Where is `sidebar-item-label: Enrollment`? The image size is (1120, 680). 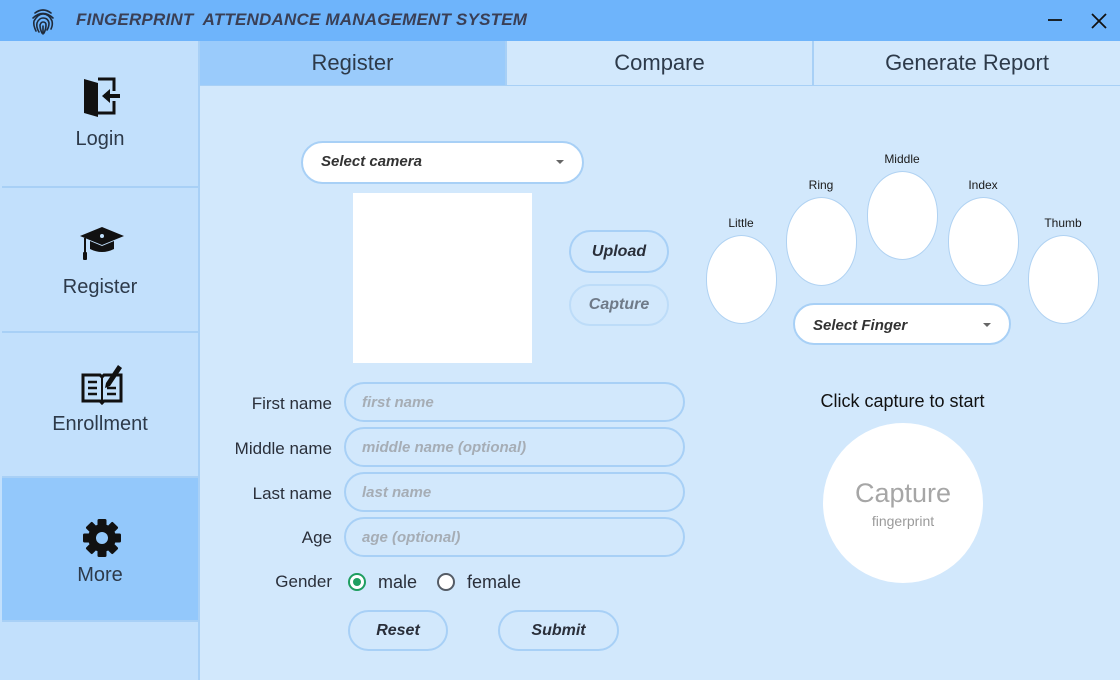
sidebar-item-label: Enrollment is located at coordinates (100, 424).